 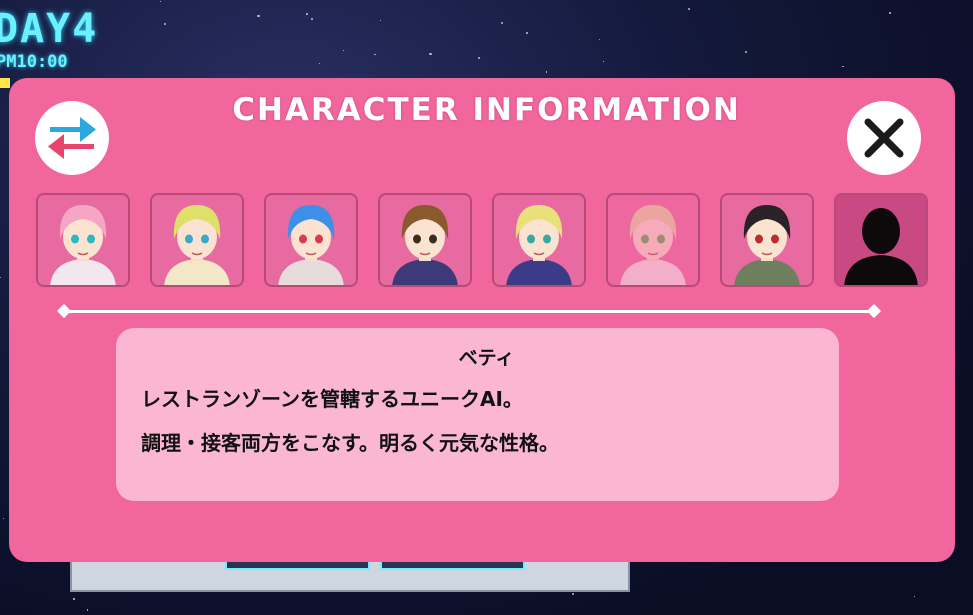 What do you see at coordinates (486, 110) in the screenshot?
I see `dialog-title: CHARACTER INFORMATION` at bounding box center [486, 110].